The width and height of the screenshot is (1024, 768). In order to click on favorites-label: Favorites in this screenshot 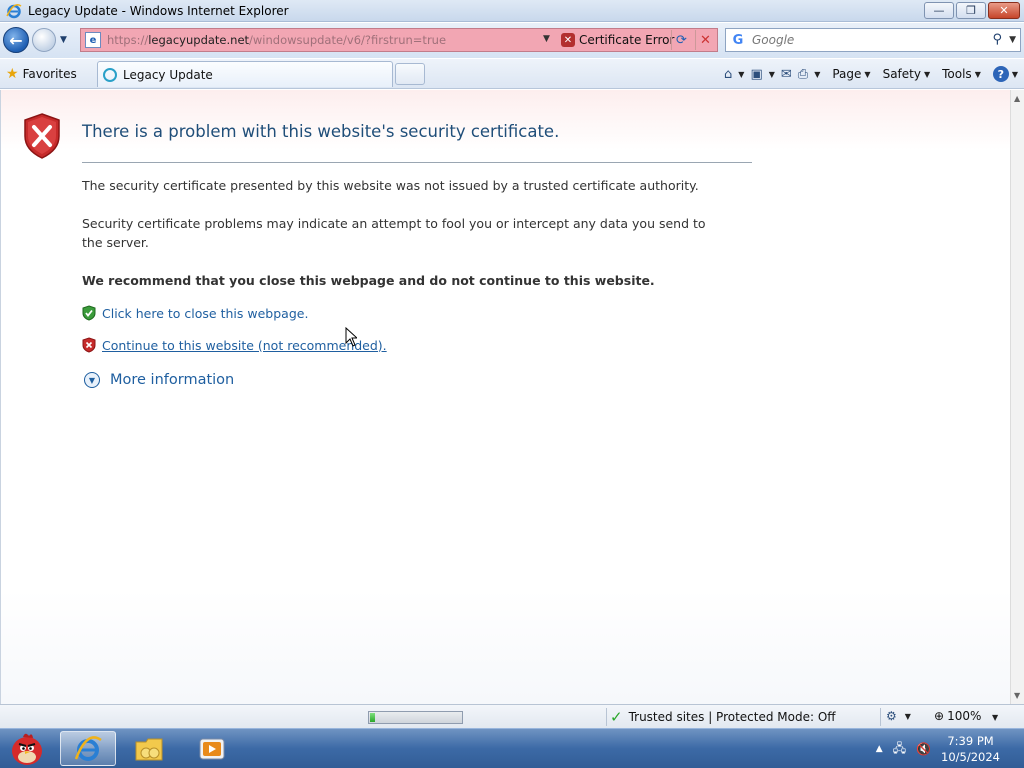, I will do `click(49, 74)`.